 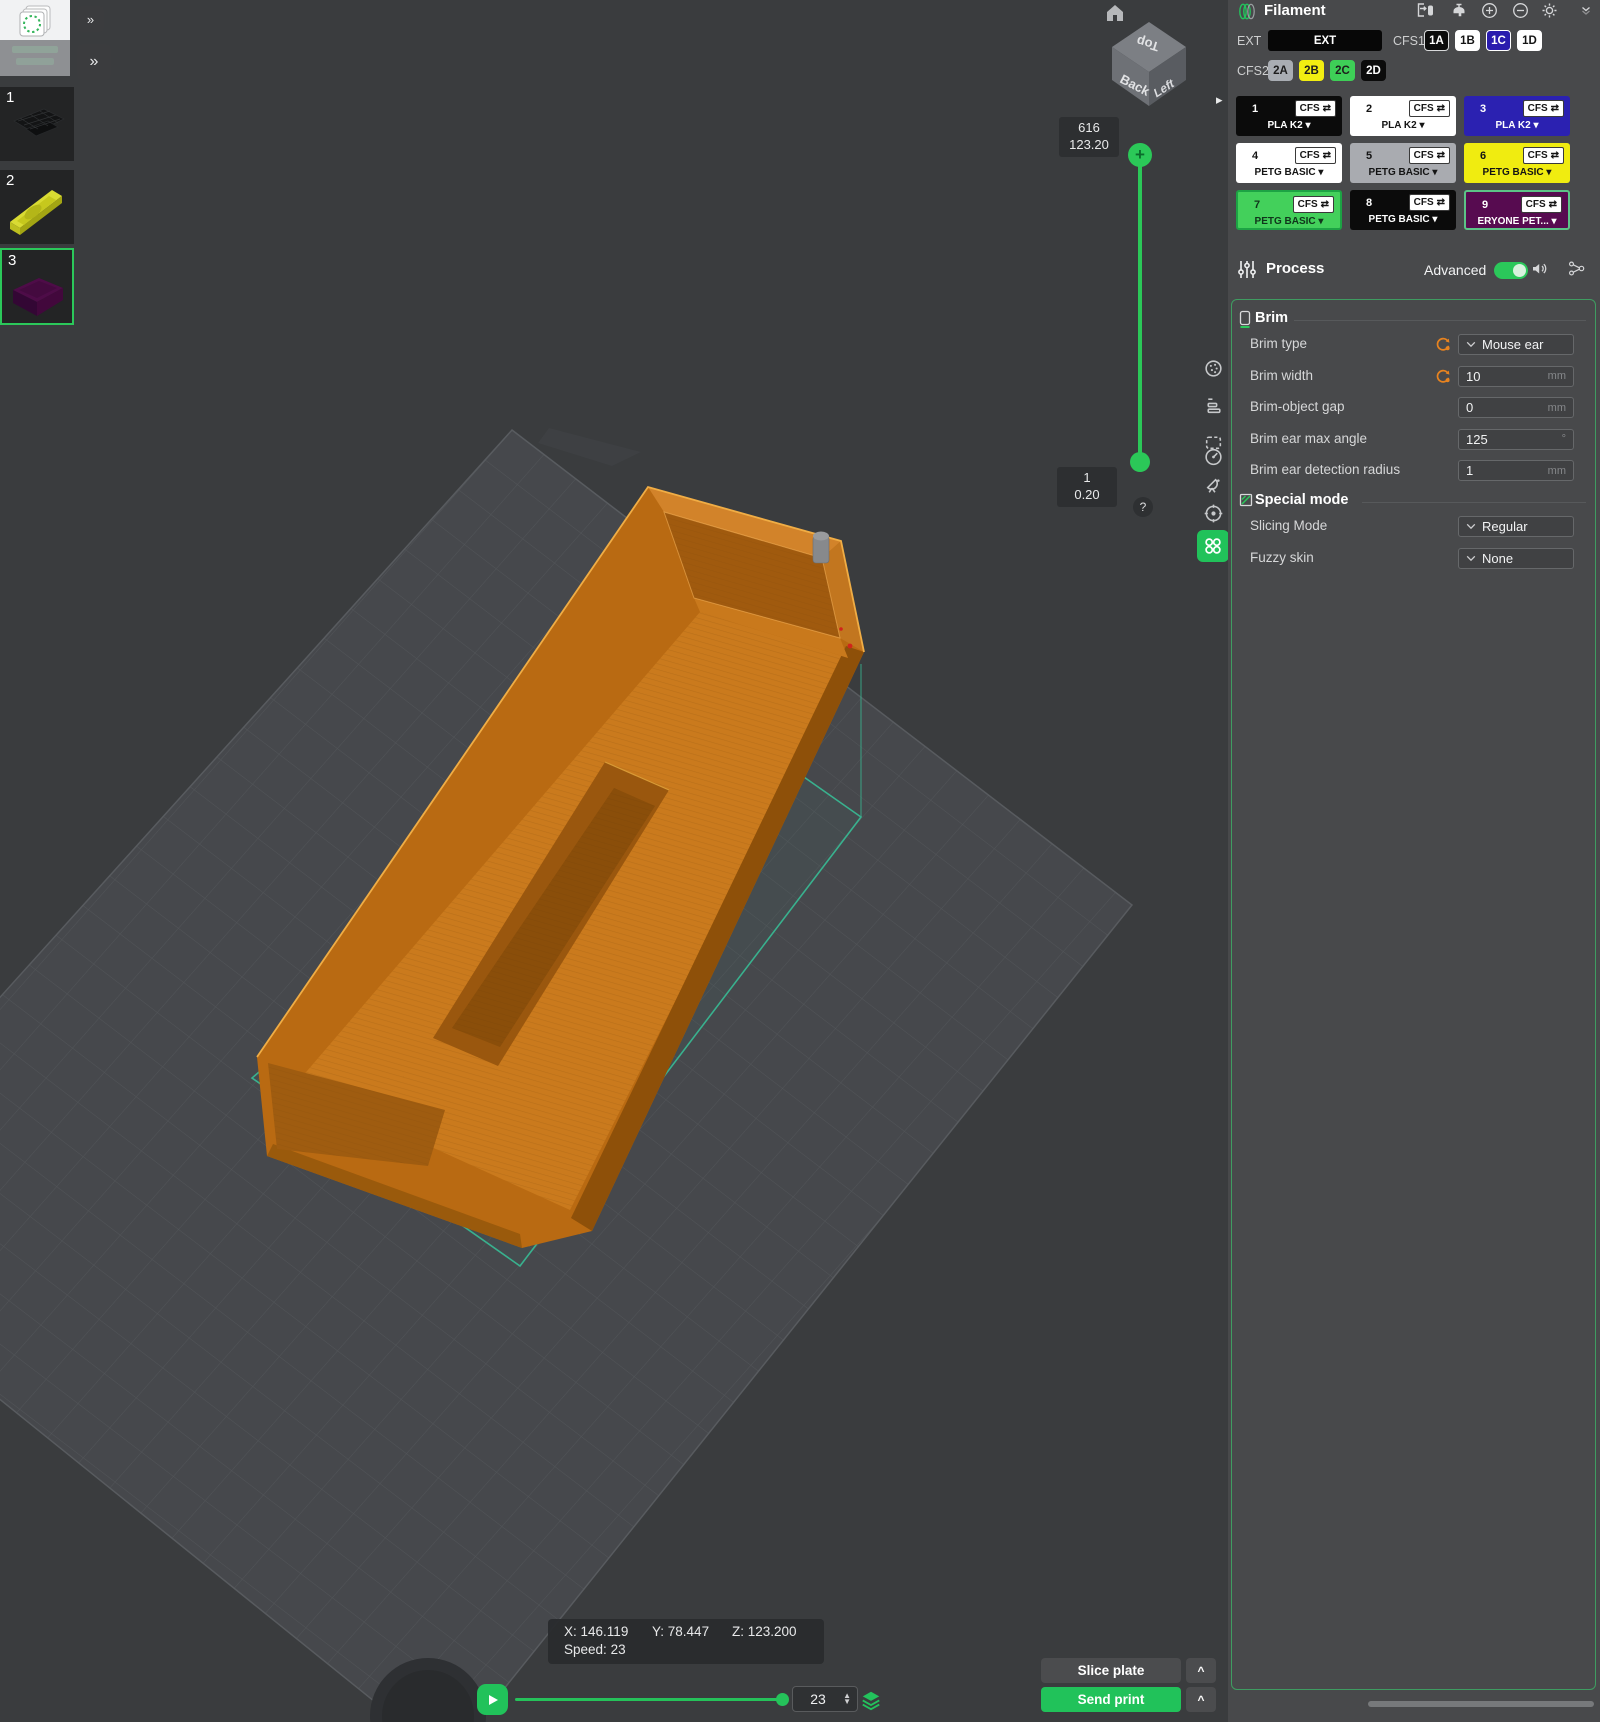 I want to click on layer-slider-top-handle: +, so click(x=1140, y=155).